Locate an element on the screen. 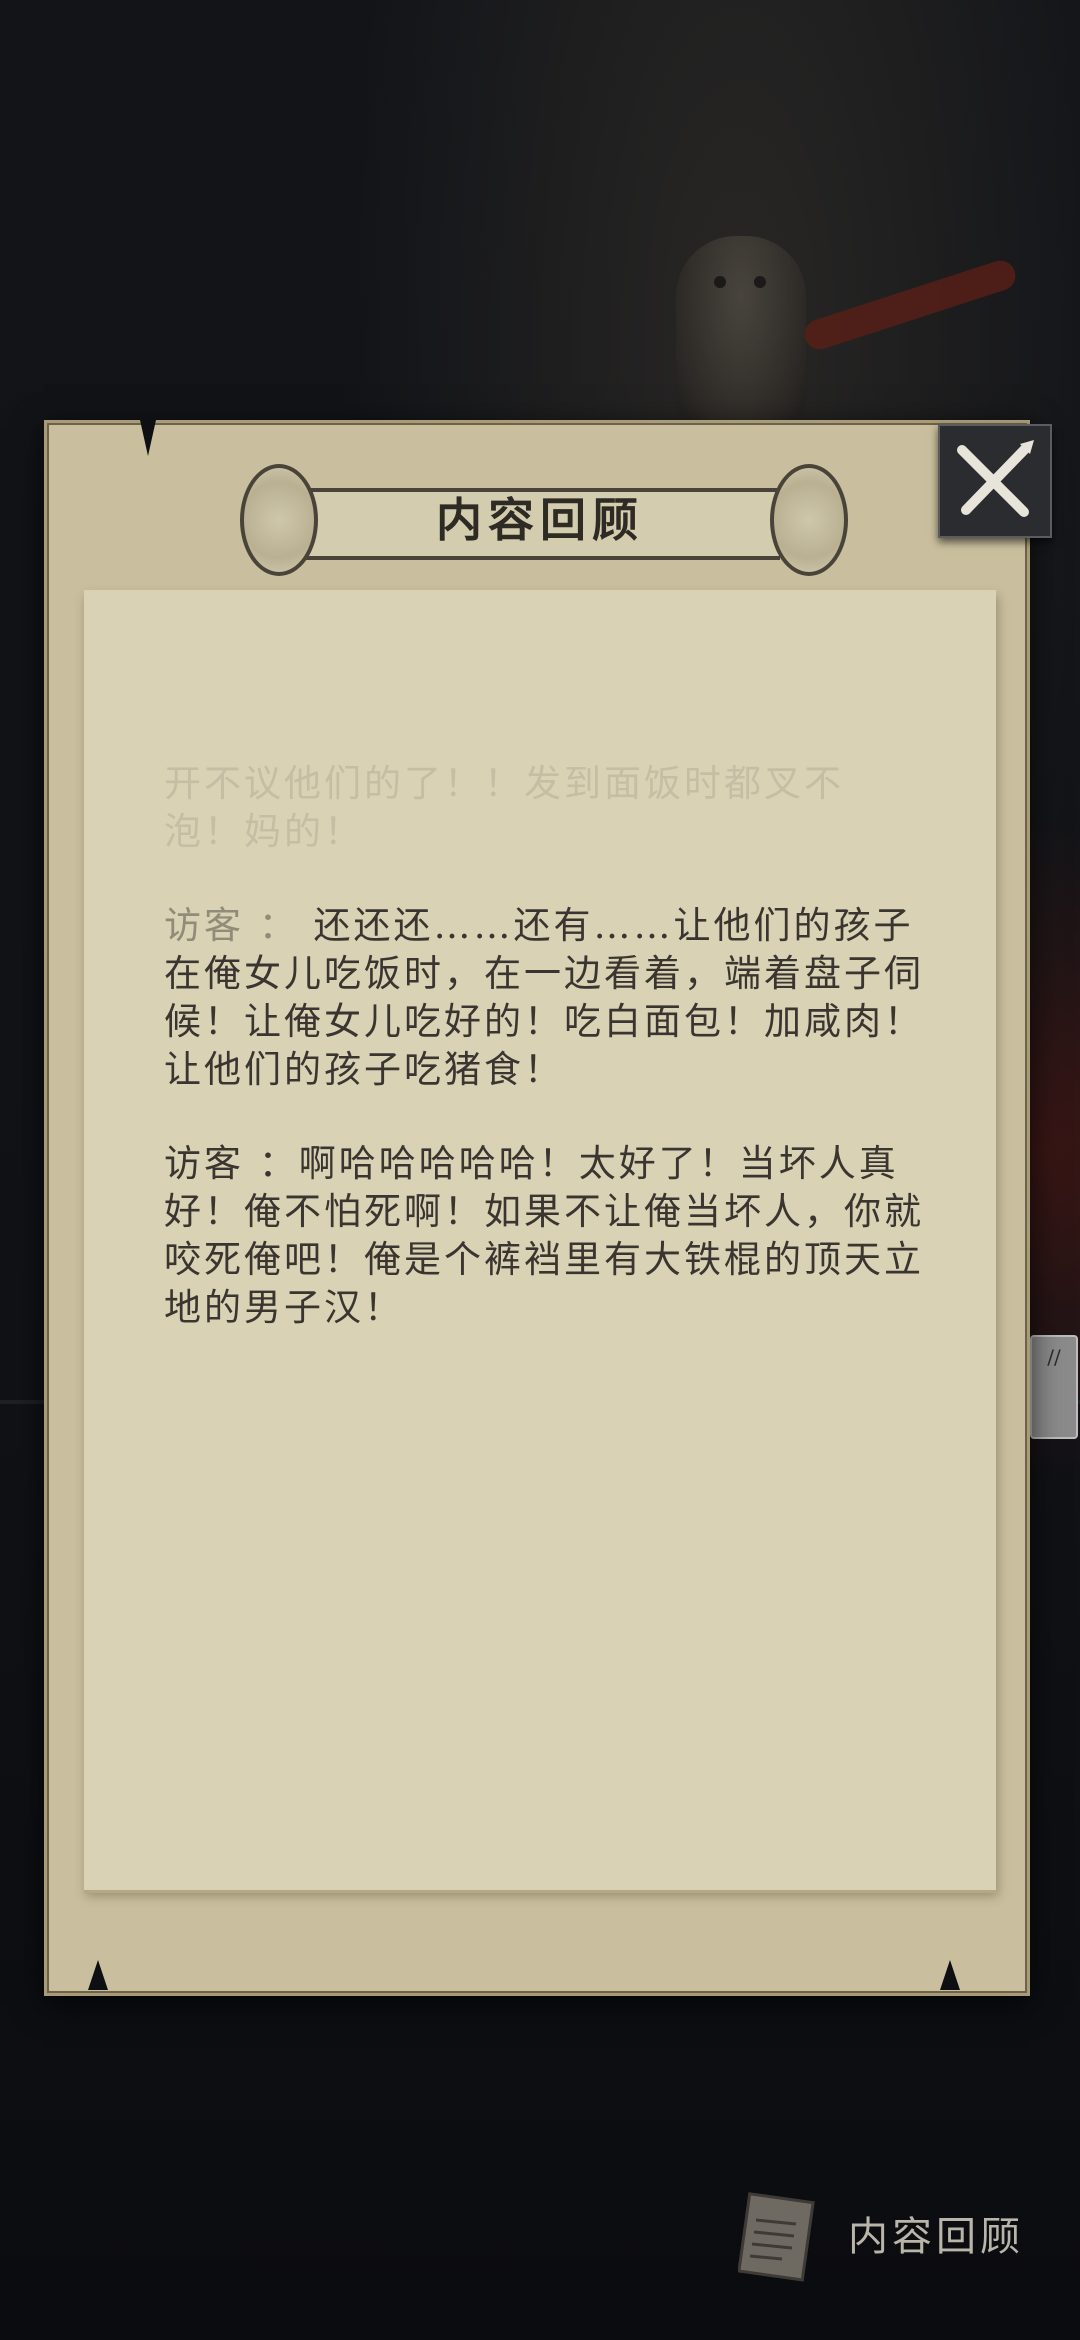 This screenshot has height=2340, width=1080. owl-eye-right is located at coordinates (760, 282).